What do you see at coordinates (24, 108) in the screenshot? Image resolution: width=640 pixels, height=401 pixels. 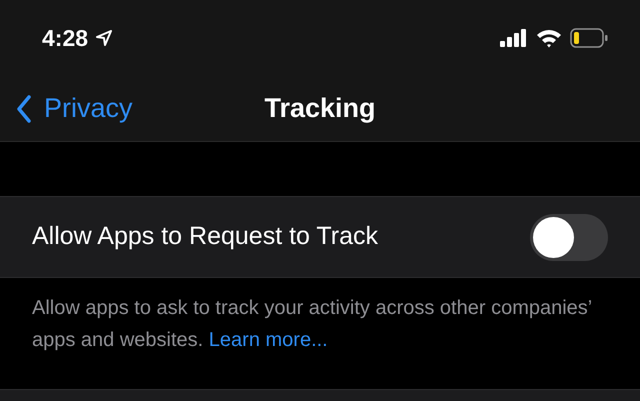 I see `chevron-left-icon` at bounding box center [24, 108].